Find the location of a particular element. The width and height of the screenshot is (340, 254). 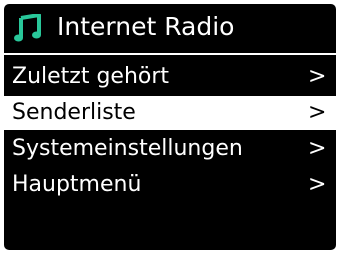

page-title: Internet Radio is located at coordinates (146, 26).